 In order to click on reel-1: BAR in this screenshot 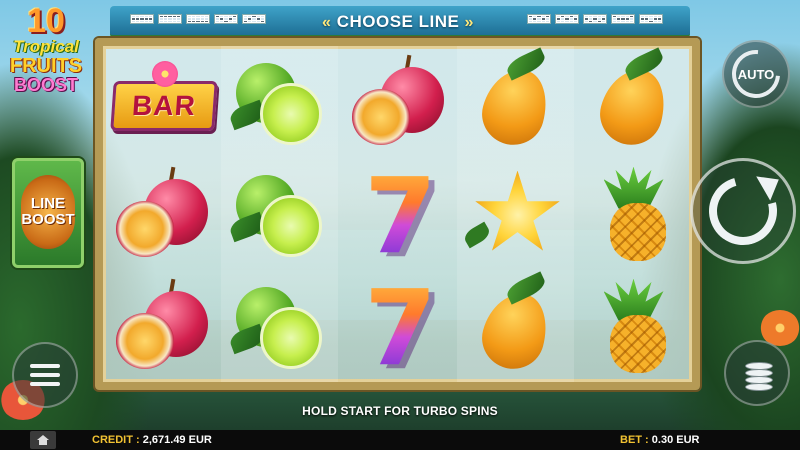, I will do `click(161, 214)`.